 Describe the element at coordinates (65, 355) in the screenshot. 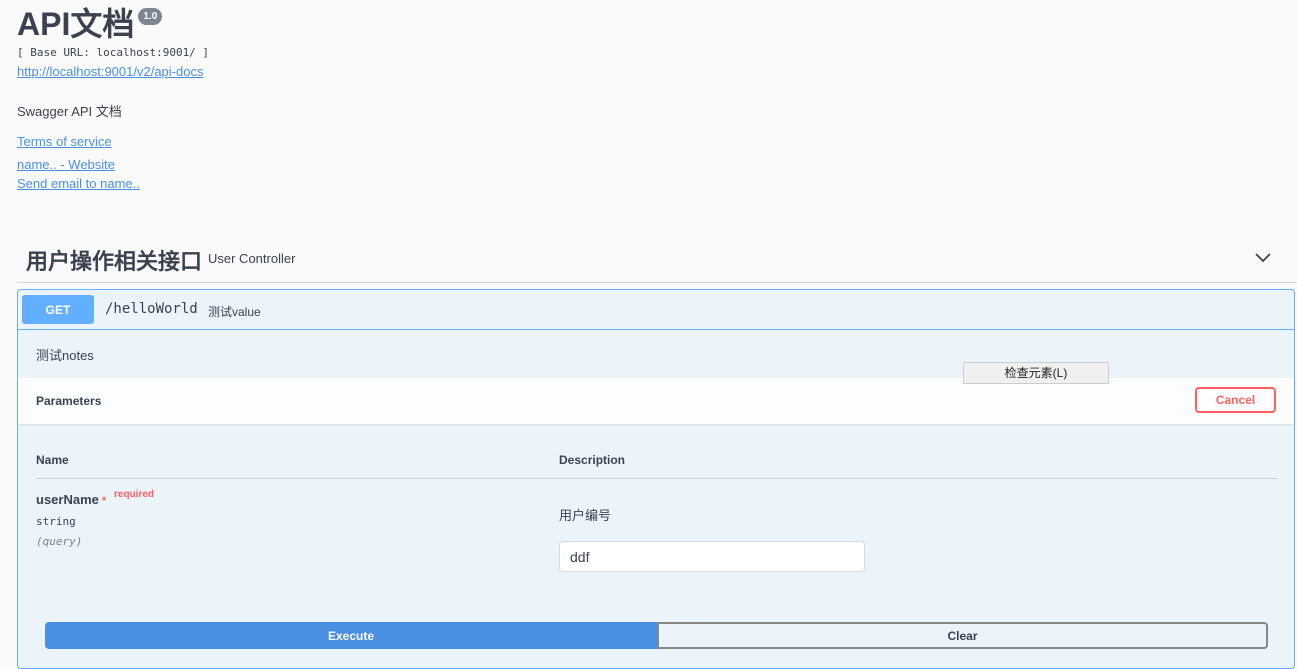

I see `operation-notes: 测试notes` at that location.